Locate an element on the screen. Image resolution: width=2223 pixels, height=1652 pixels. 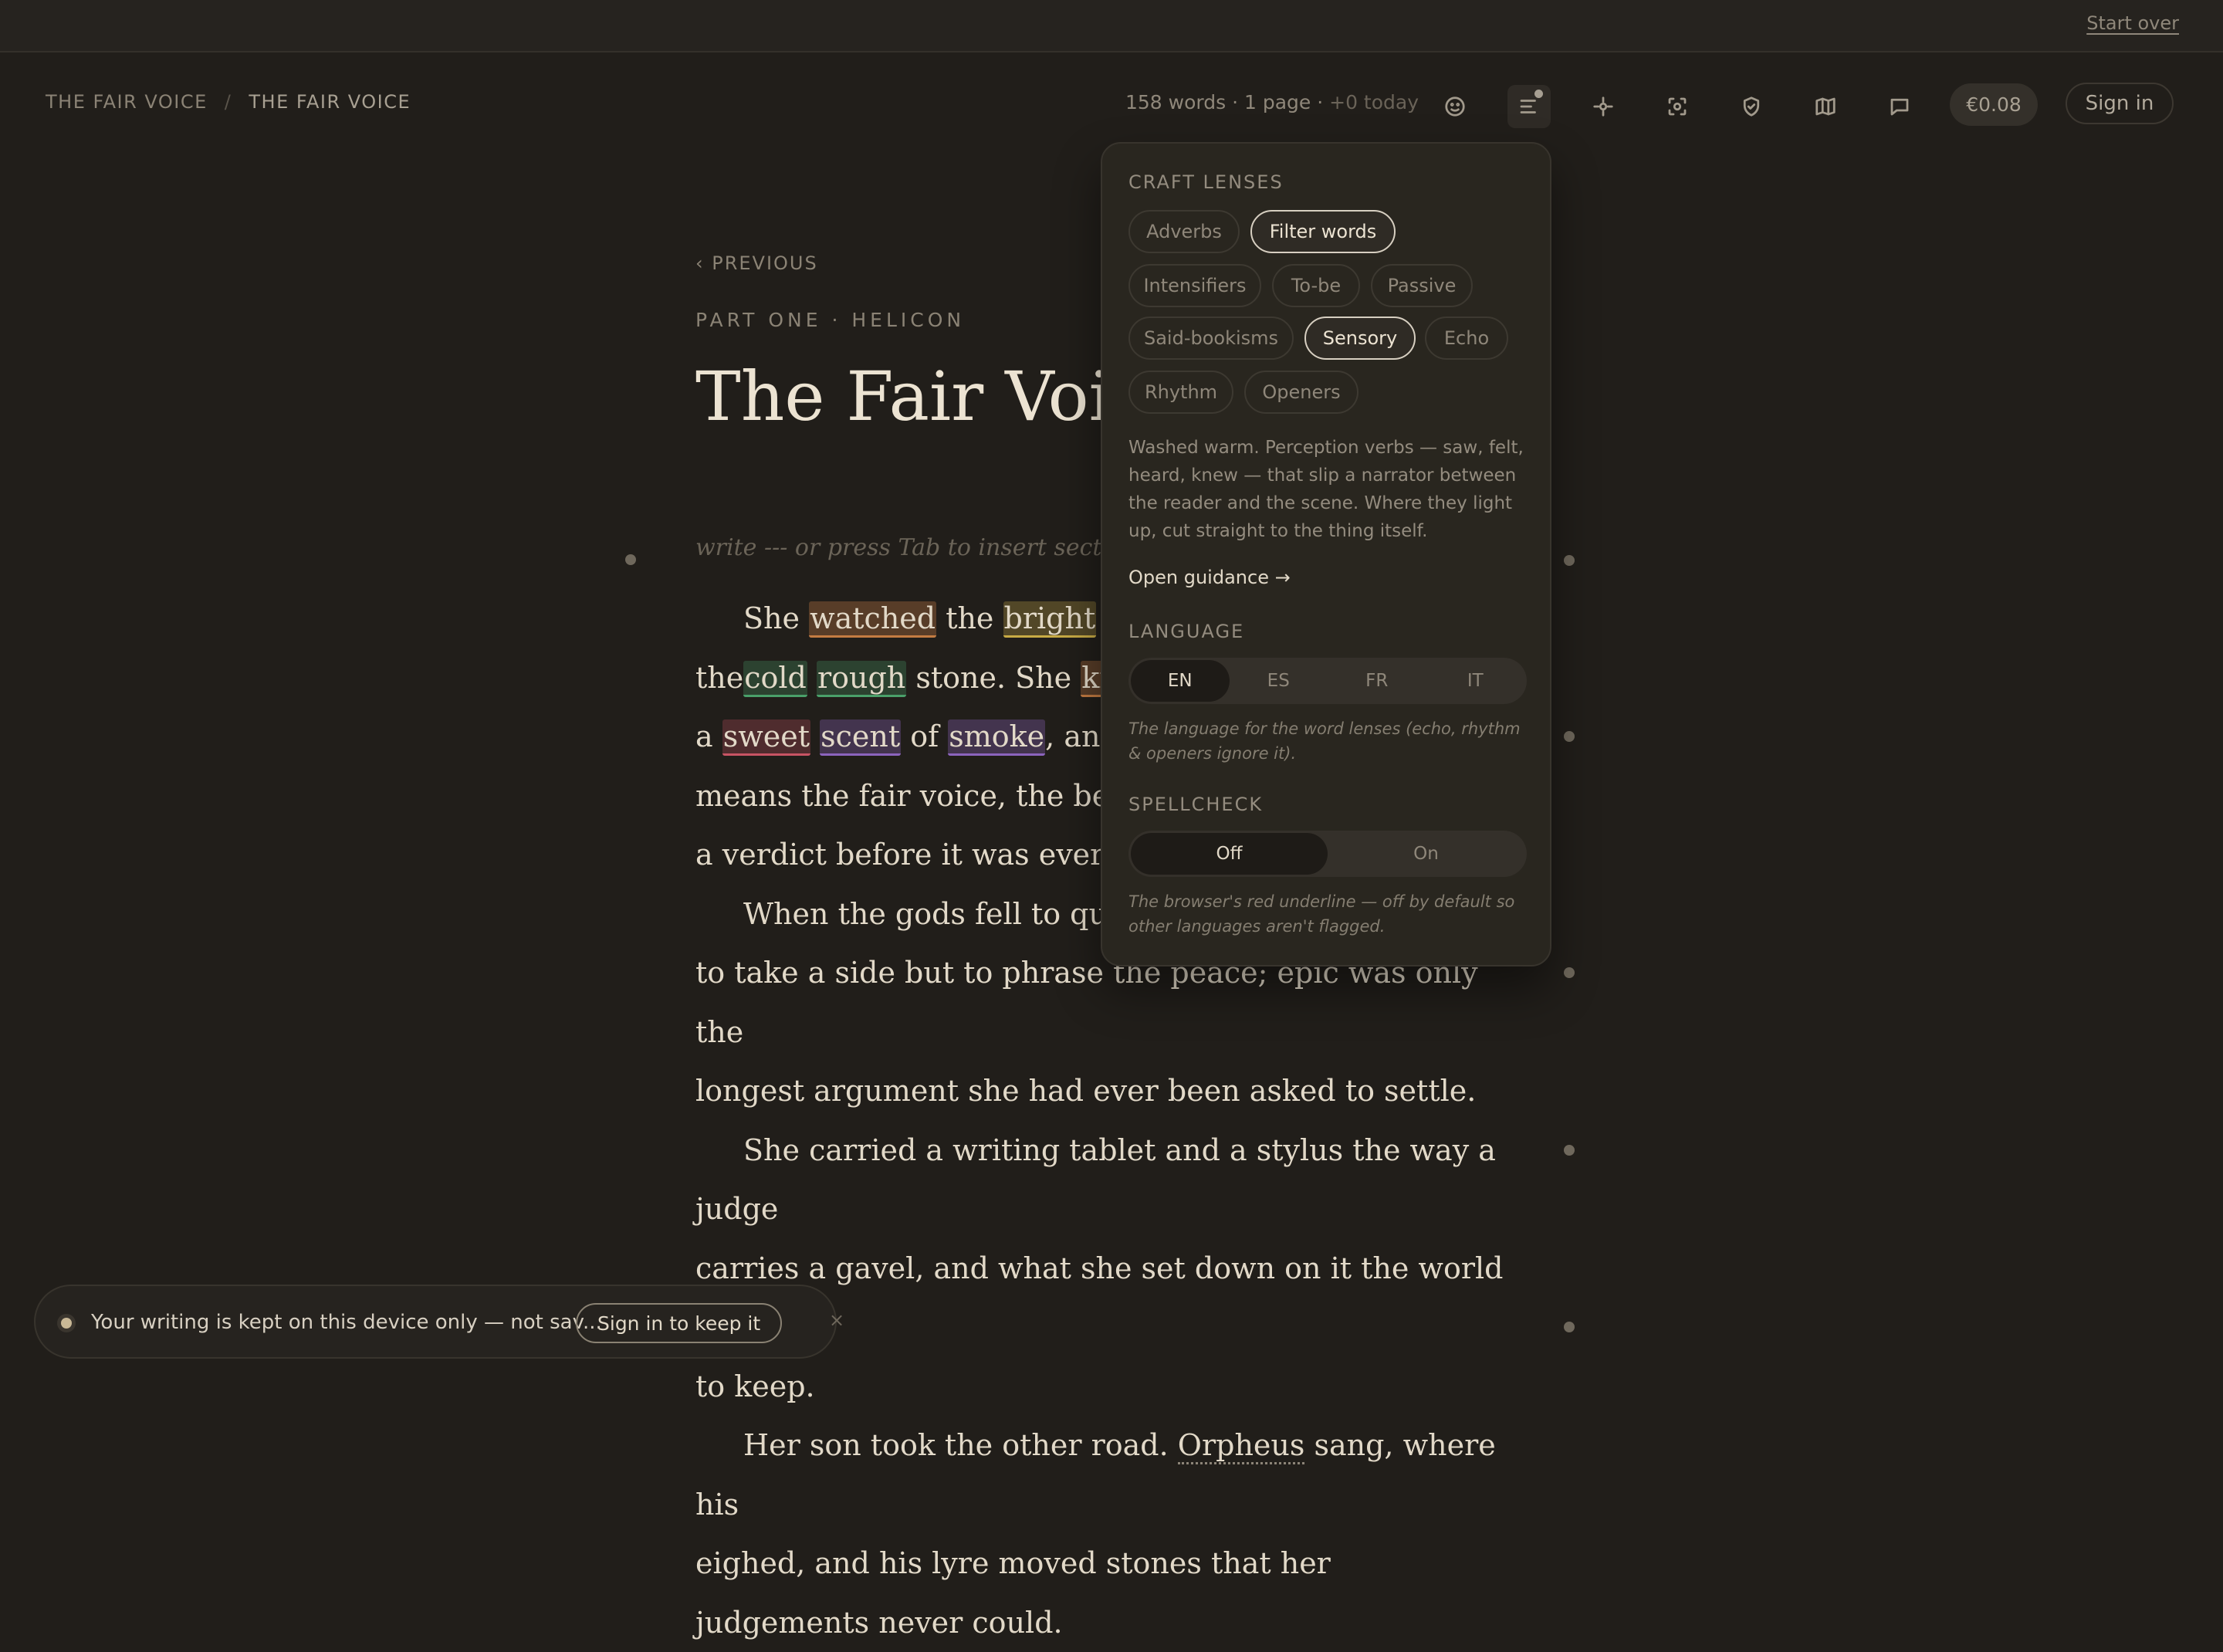
notification-dot is located at coordinates (1538, 94).